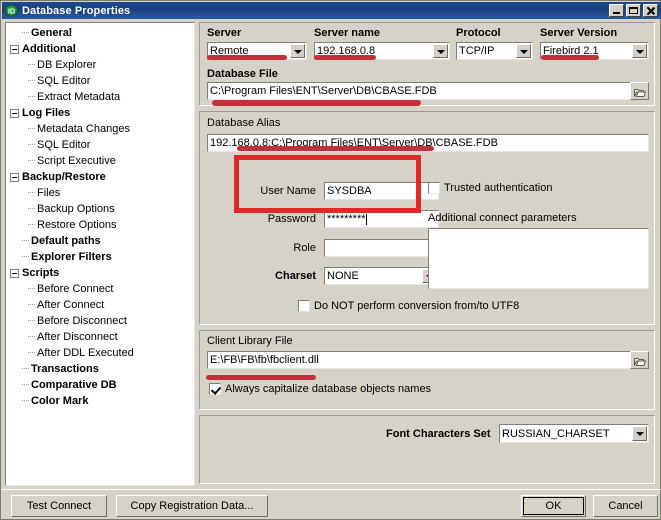  What do you see at coordinates (100, 321) in the screenshot?
I see `sidebar-item-before-disconnect: Before Disconnect` at bounding box center [100, 321].